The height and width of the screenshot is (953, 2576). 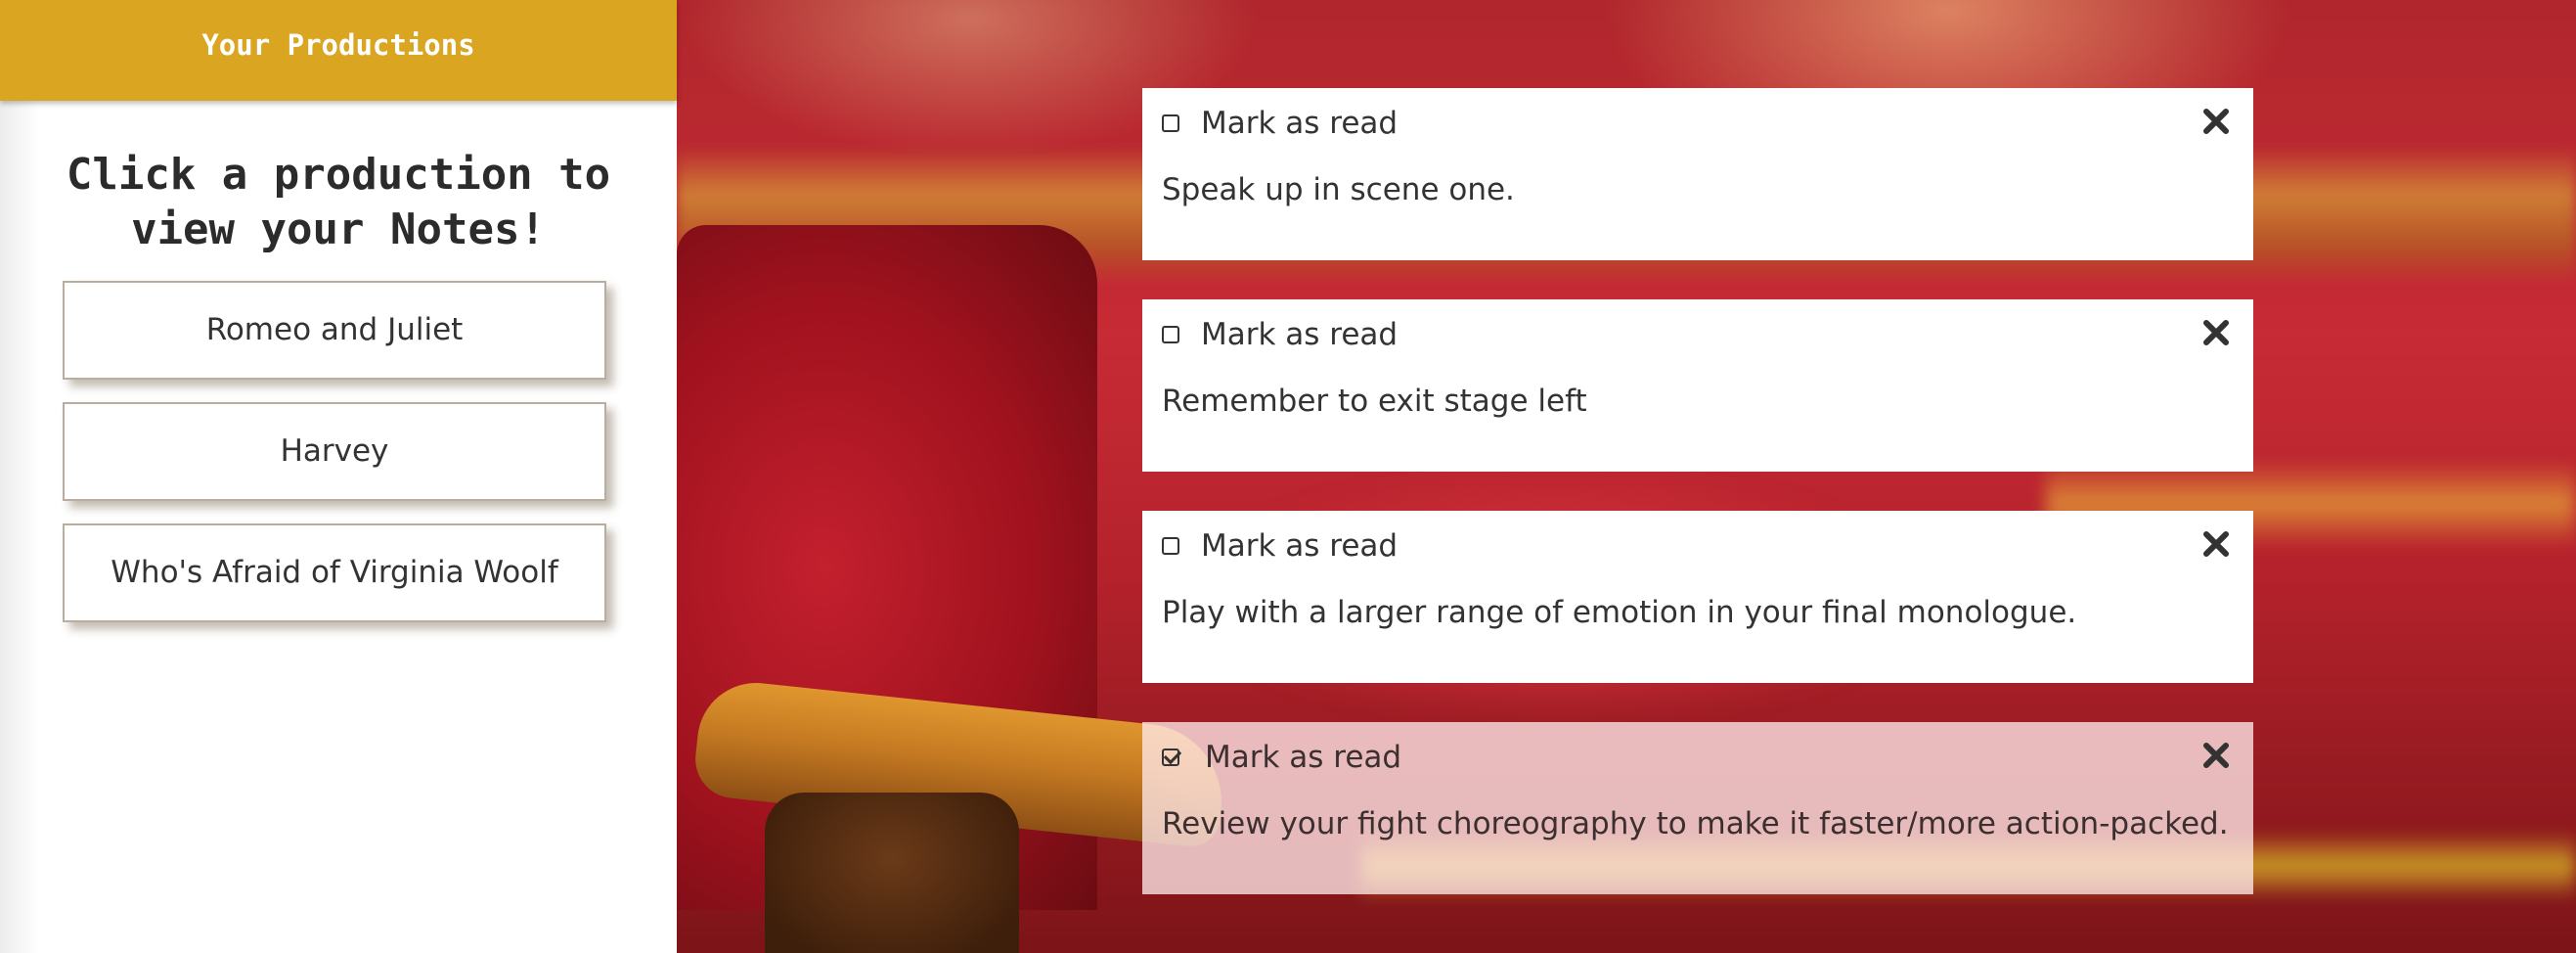 I want to click on sidebar-header: Your Productions, so click(x=338, y=50).